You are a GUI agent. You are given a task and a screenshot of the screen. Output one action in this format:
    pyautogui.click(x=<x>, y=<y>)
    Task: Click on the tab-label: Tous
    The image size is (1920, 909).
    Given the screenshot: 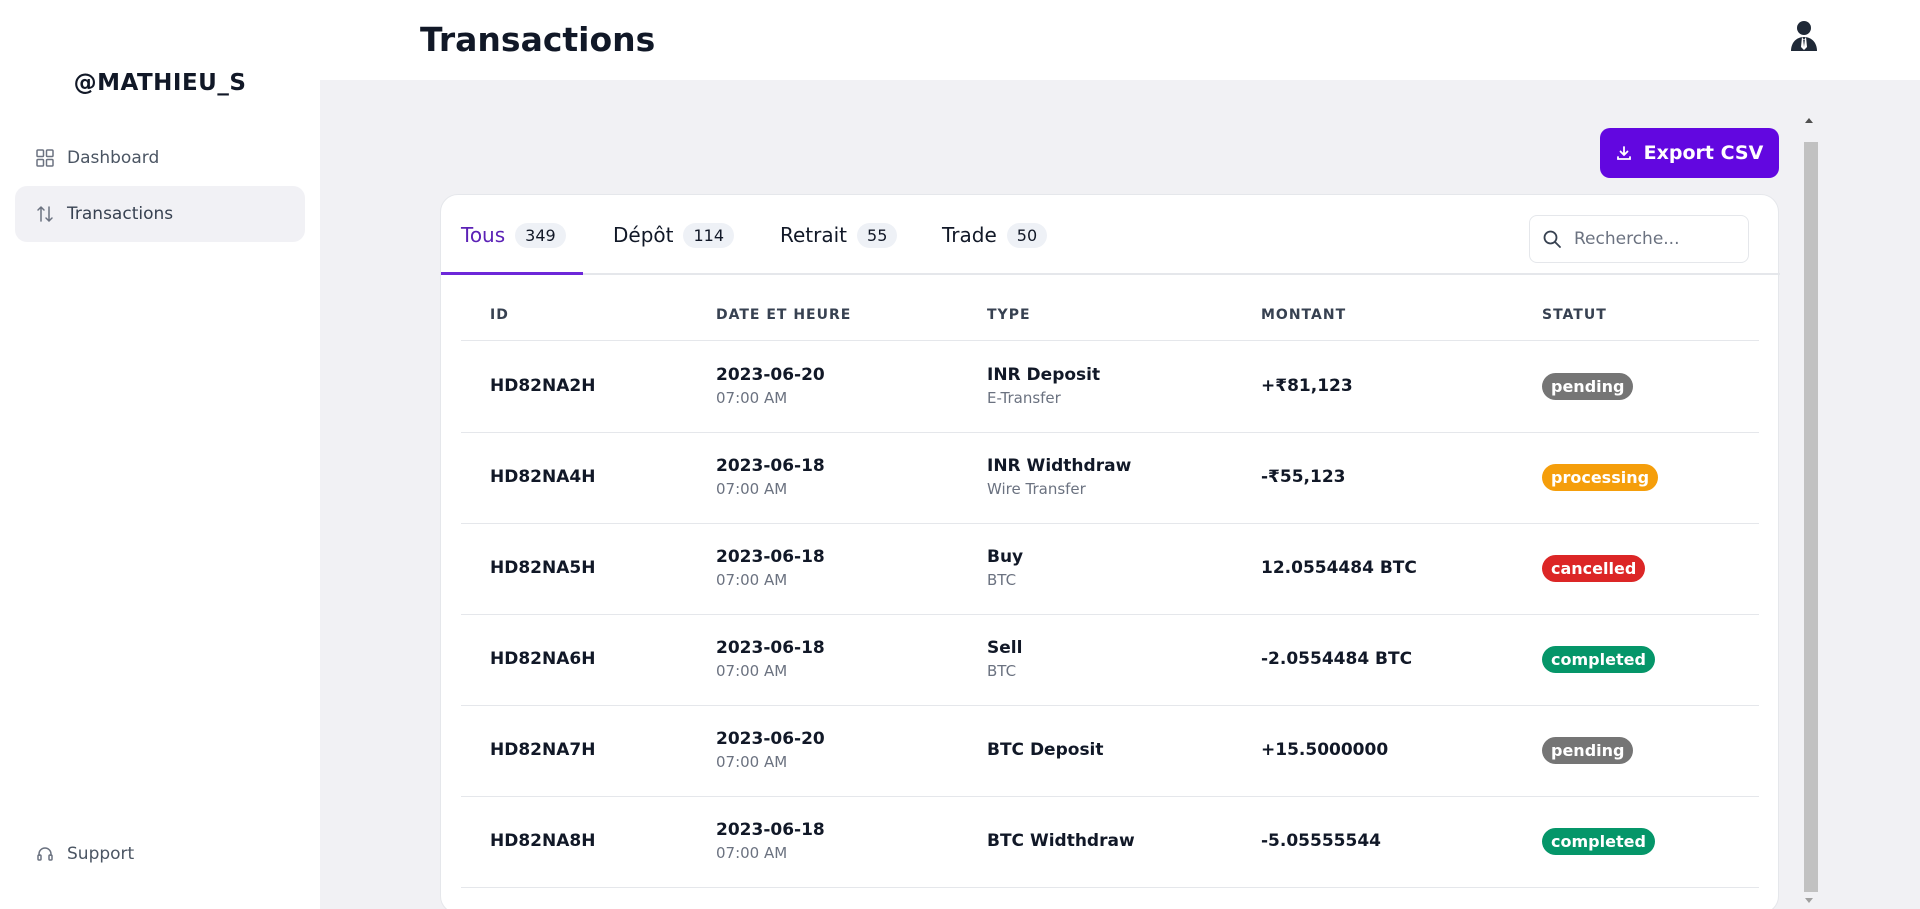 What is the action you would take?
    pyautogui.click(x=483, y=235)
    